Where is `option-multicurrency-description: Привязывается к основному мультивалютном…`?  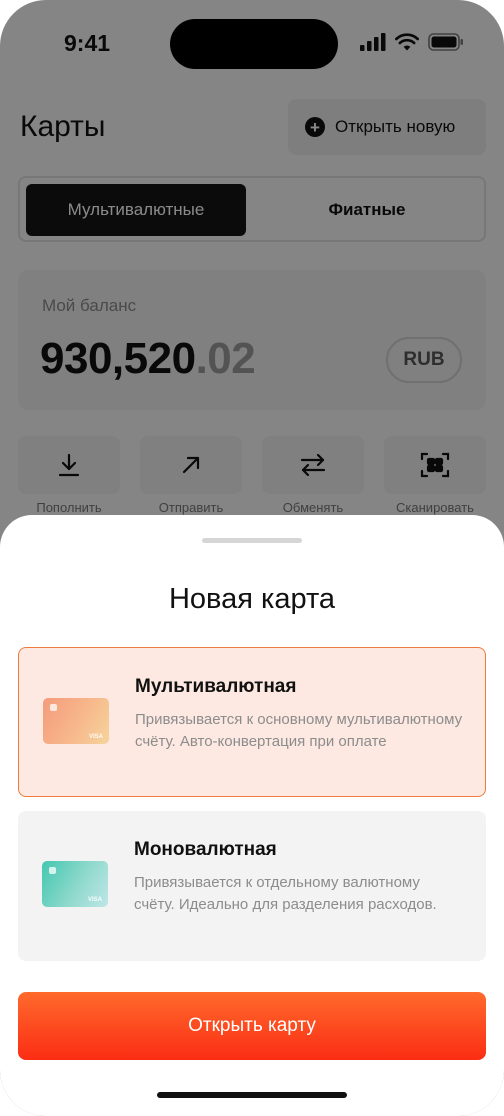 option-multicurrency-description: Привязывается к основному мультивалютном… is located at coordinates (299, 730).